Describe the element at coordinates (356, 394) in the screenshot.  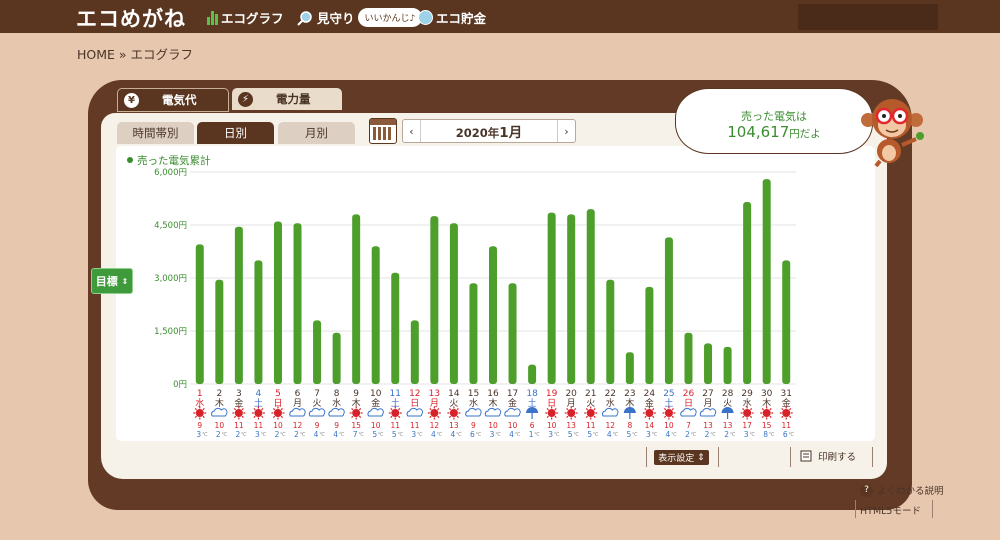
I see `x-tick-day: 9` at that location.